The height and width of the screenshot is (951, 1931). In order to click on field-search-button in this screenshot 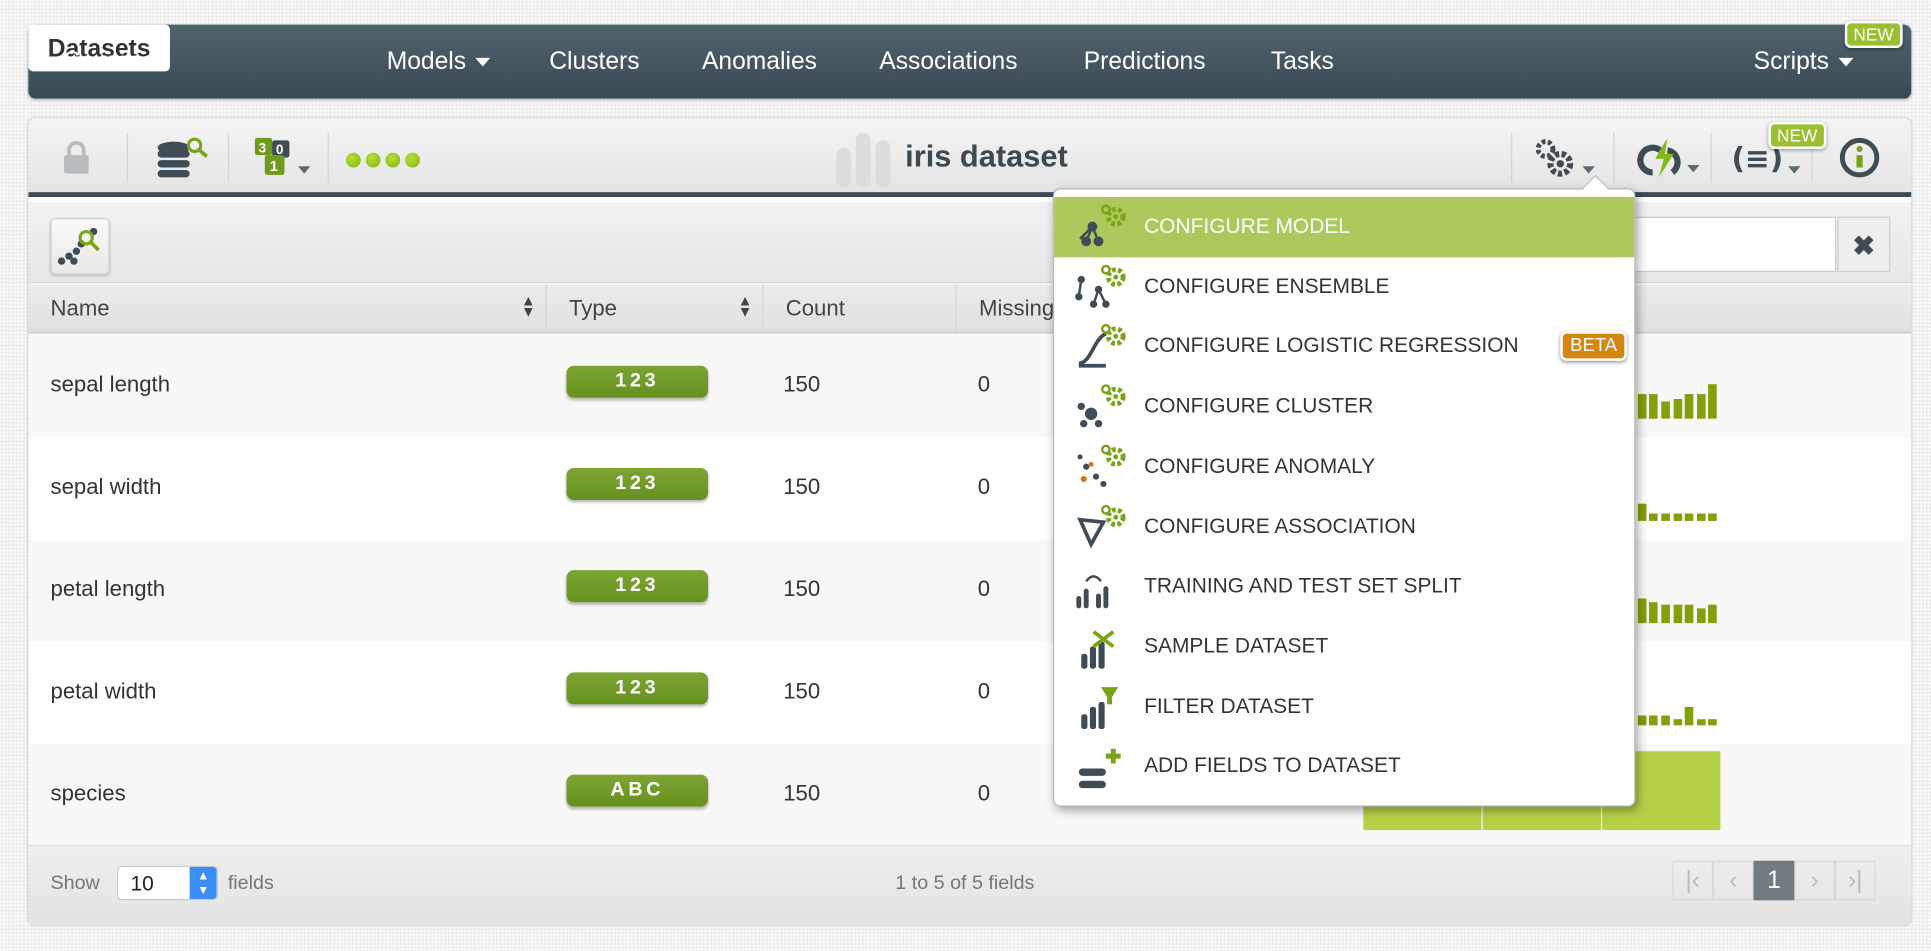, I will do `click(80, 246)`.